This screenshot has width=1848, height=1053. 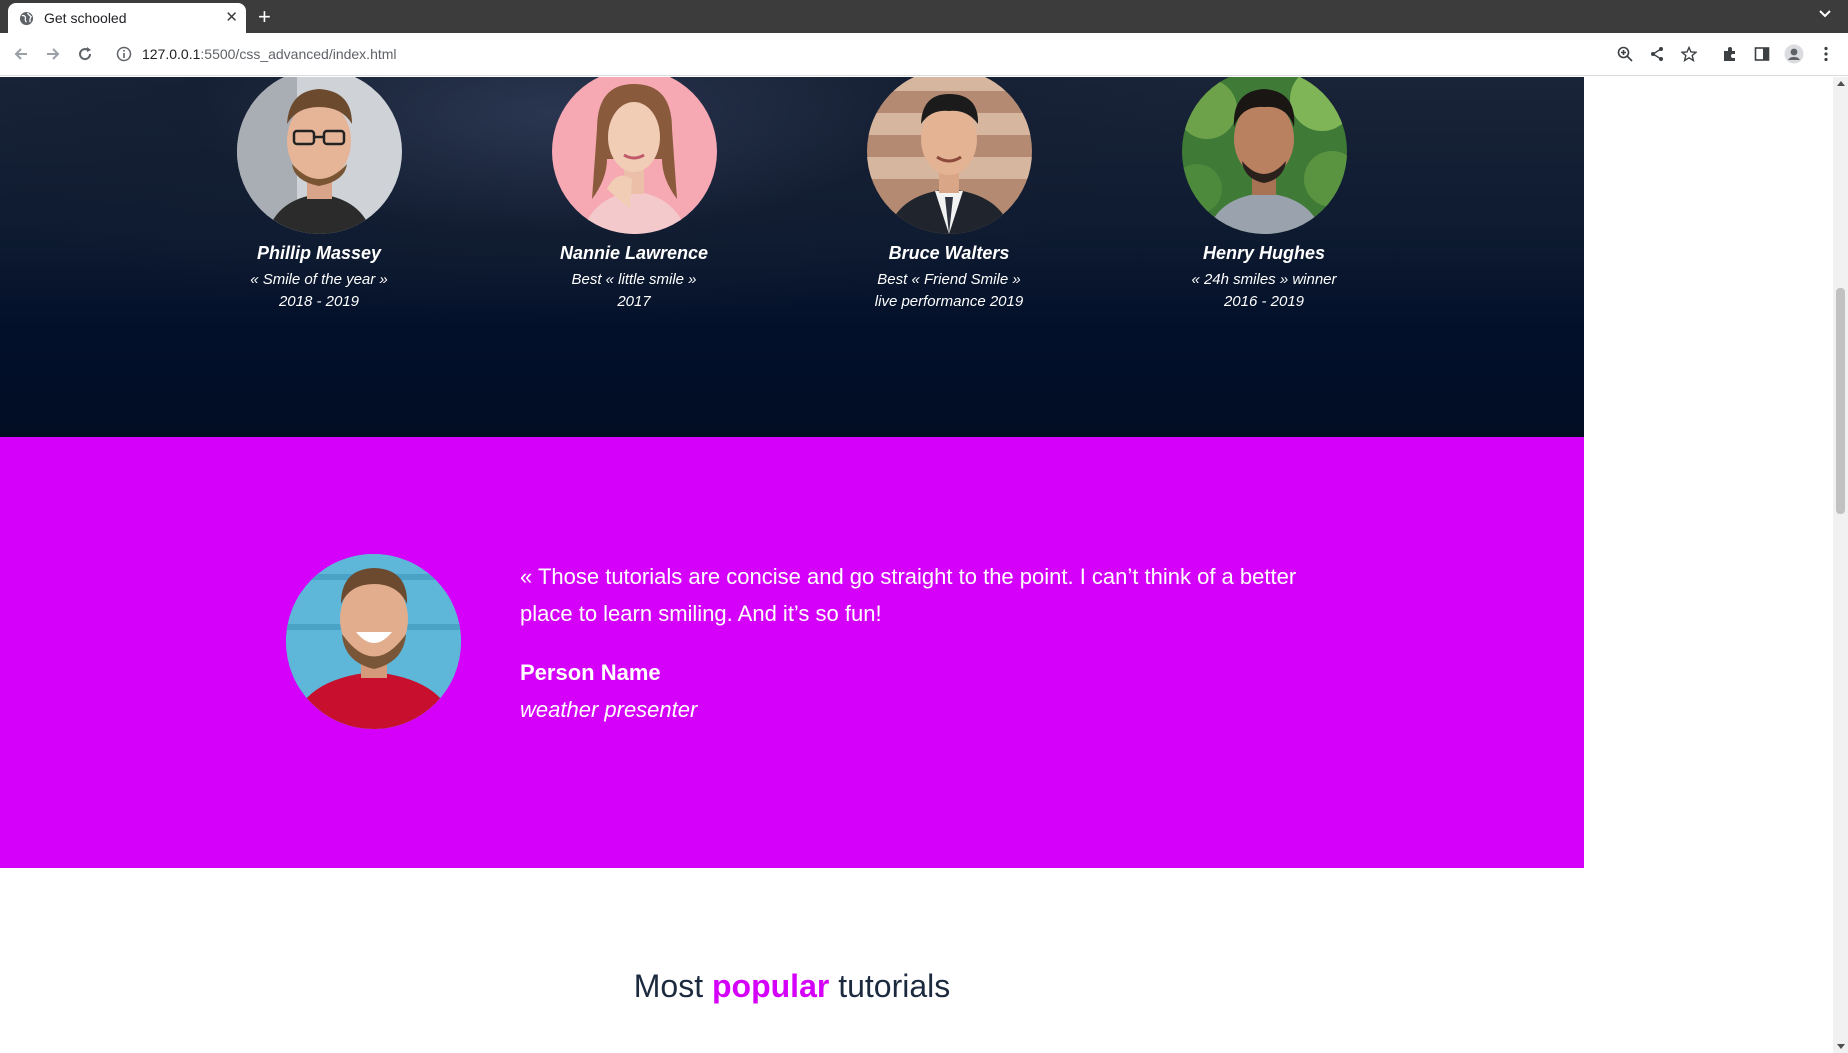 What do you see at coordinates (231, 18) in the screenshot?
I see `close-tab-icon: ✕` at bounding box center [231, 18].